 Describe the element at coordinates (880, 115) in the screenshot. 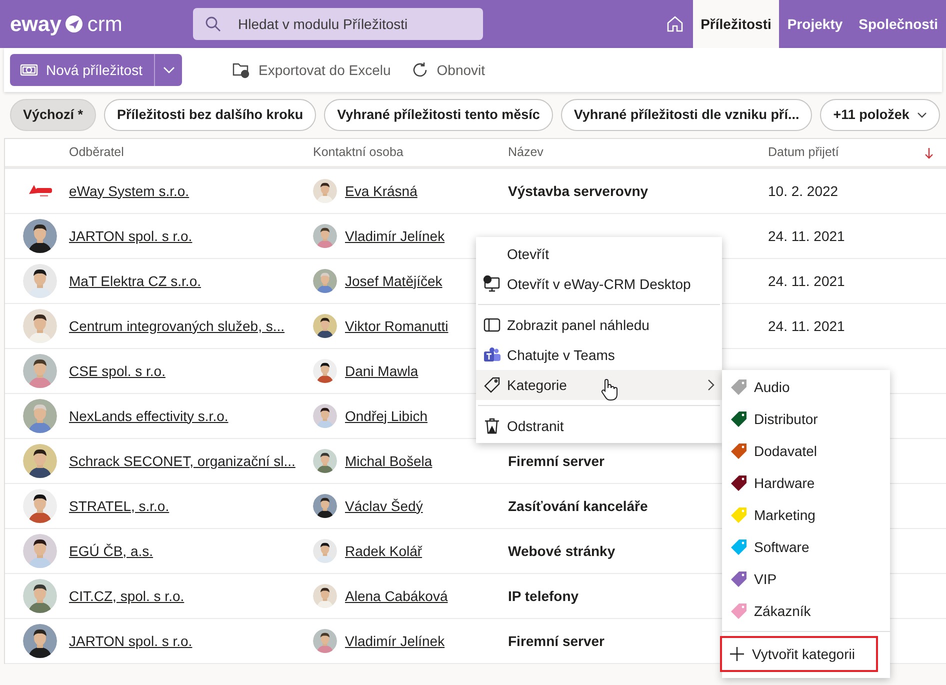

I see `filter-chip: +11 položek` at that location.